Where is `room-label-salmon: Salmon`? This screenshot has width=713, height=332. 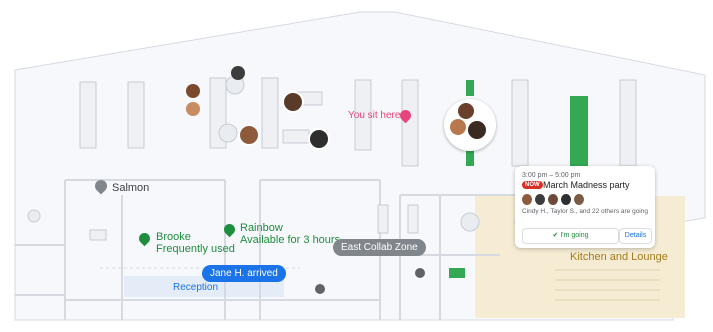 room-label-salmon: Salmon is located at coordinates (131, 188).